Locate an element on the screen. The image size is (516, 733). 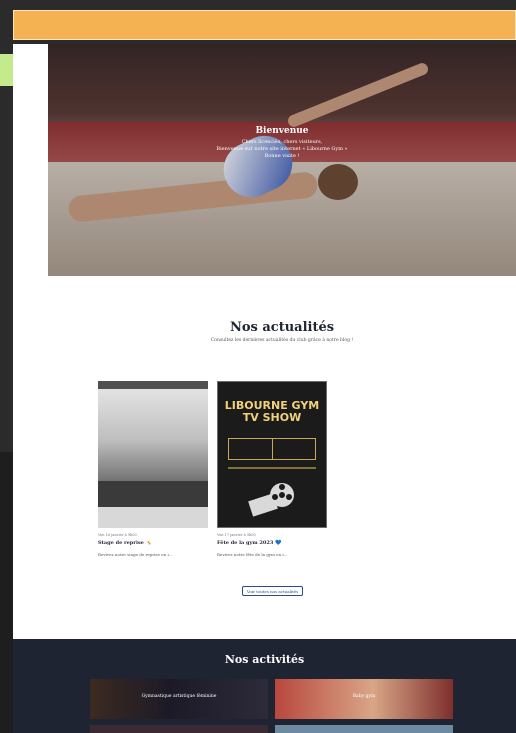
poster-title-line-2: TV SHOW is located at coordinates (272, 417).